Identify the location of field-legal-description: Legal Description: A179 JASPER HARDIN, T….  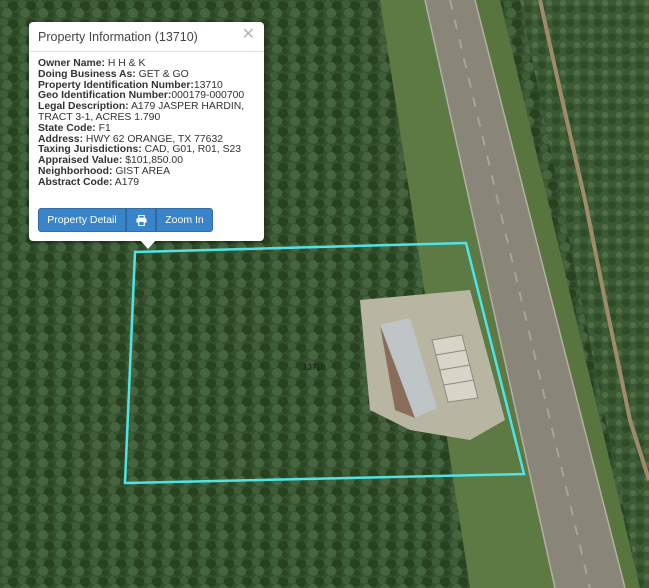
(146, 112).